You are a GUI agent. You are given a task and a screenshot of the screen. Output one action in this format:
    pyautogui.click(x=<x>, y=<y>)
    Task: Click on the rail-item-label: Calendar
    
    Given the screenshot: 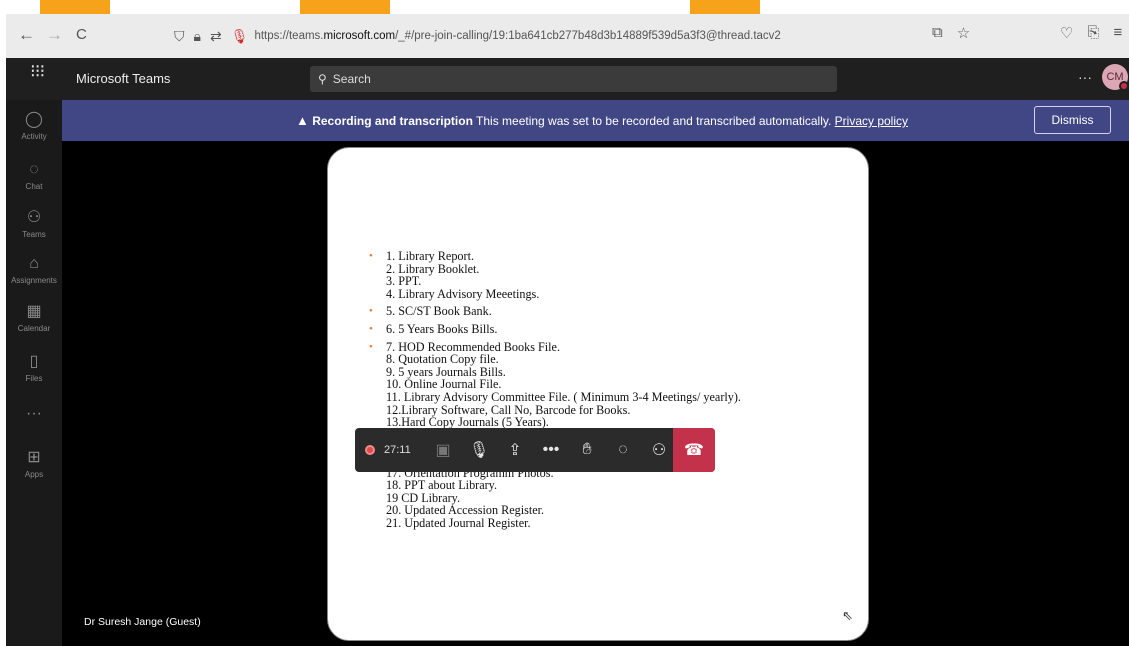 What is the action you would take?
    pyautogui.click(x=34, y=328)
    